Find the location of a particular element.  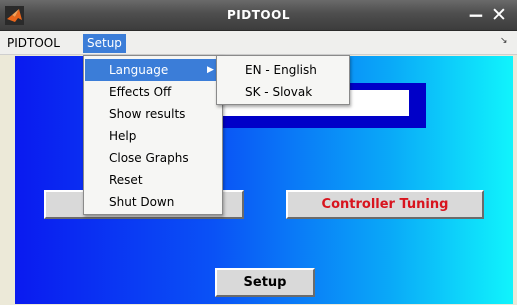

dock-arrow-icon: ↘ is located at coordinates (504, 41).